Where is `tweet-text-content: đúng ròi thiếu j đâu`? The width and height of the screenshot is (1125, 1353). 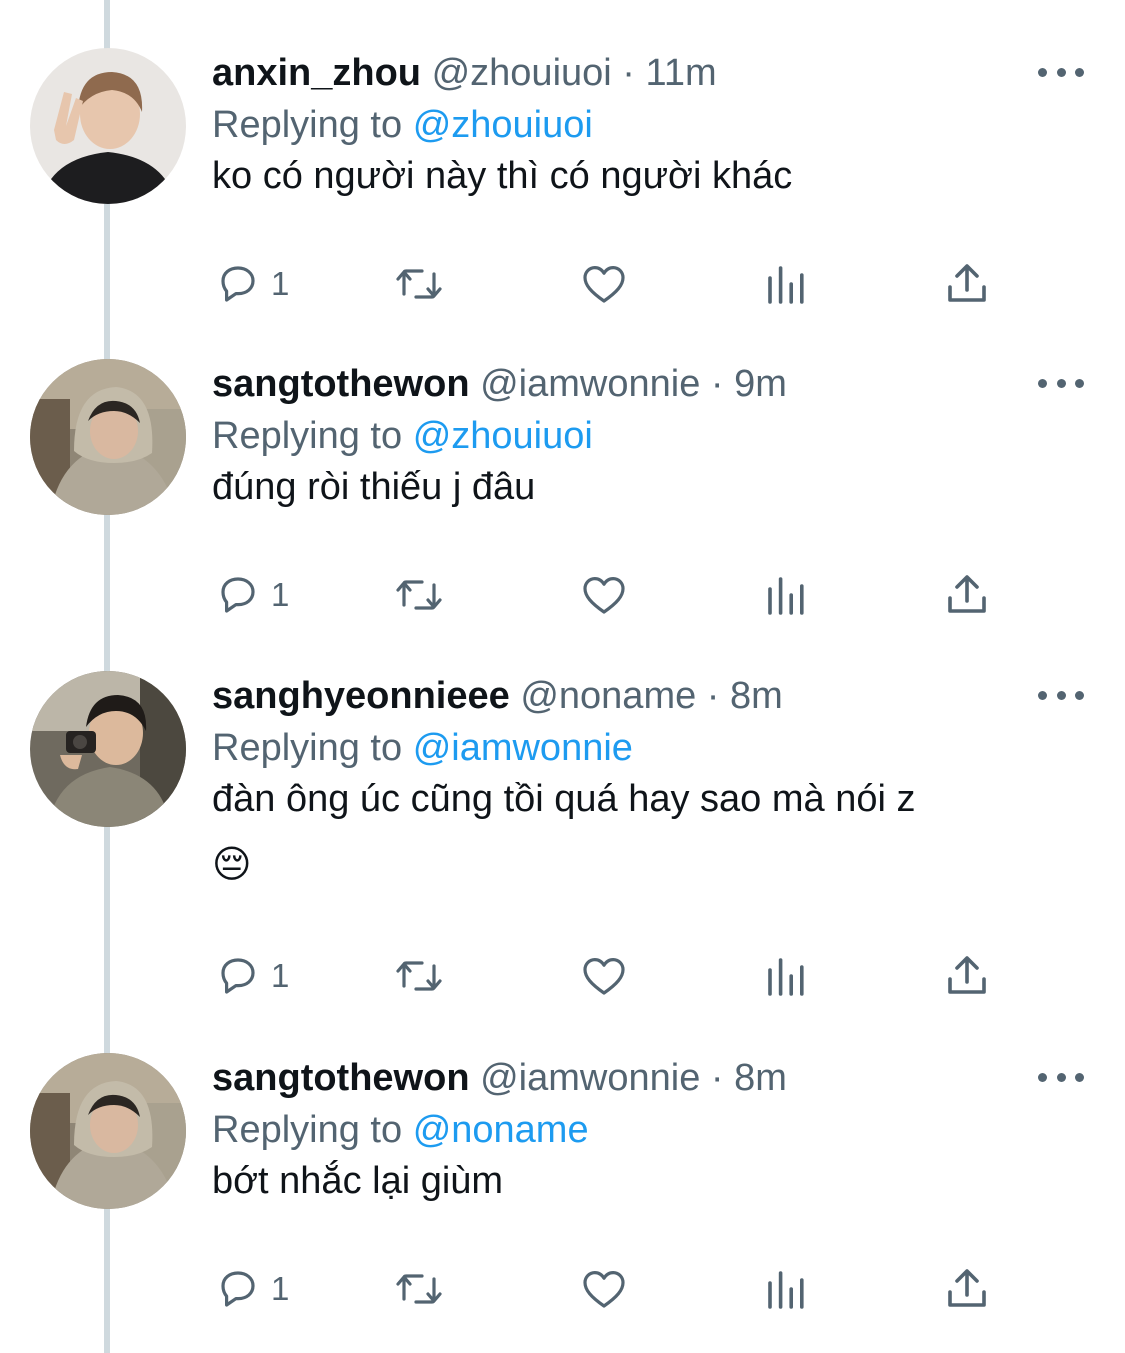
tweet-text-content: đúng ròi thiếu j đâu is located at coordinates (374, 487).